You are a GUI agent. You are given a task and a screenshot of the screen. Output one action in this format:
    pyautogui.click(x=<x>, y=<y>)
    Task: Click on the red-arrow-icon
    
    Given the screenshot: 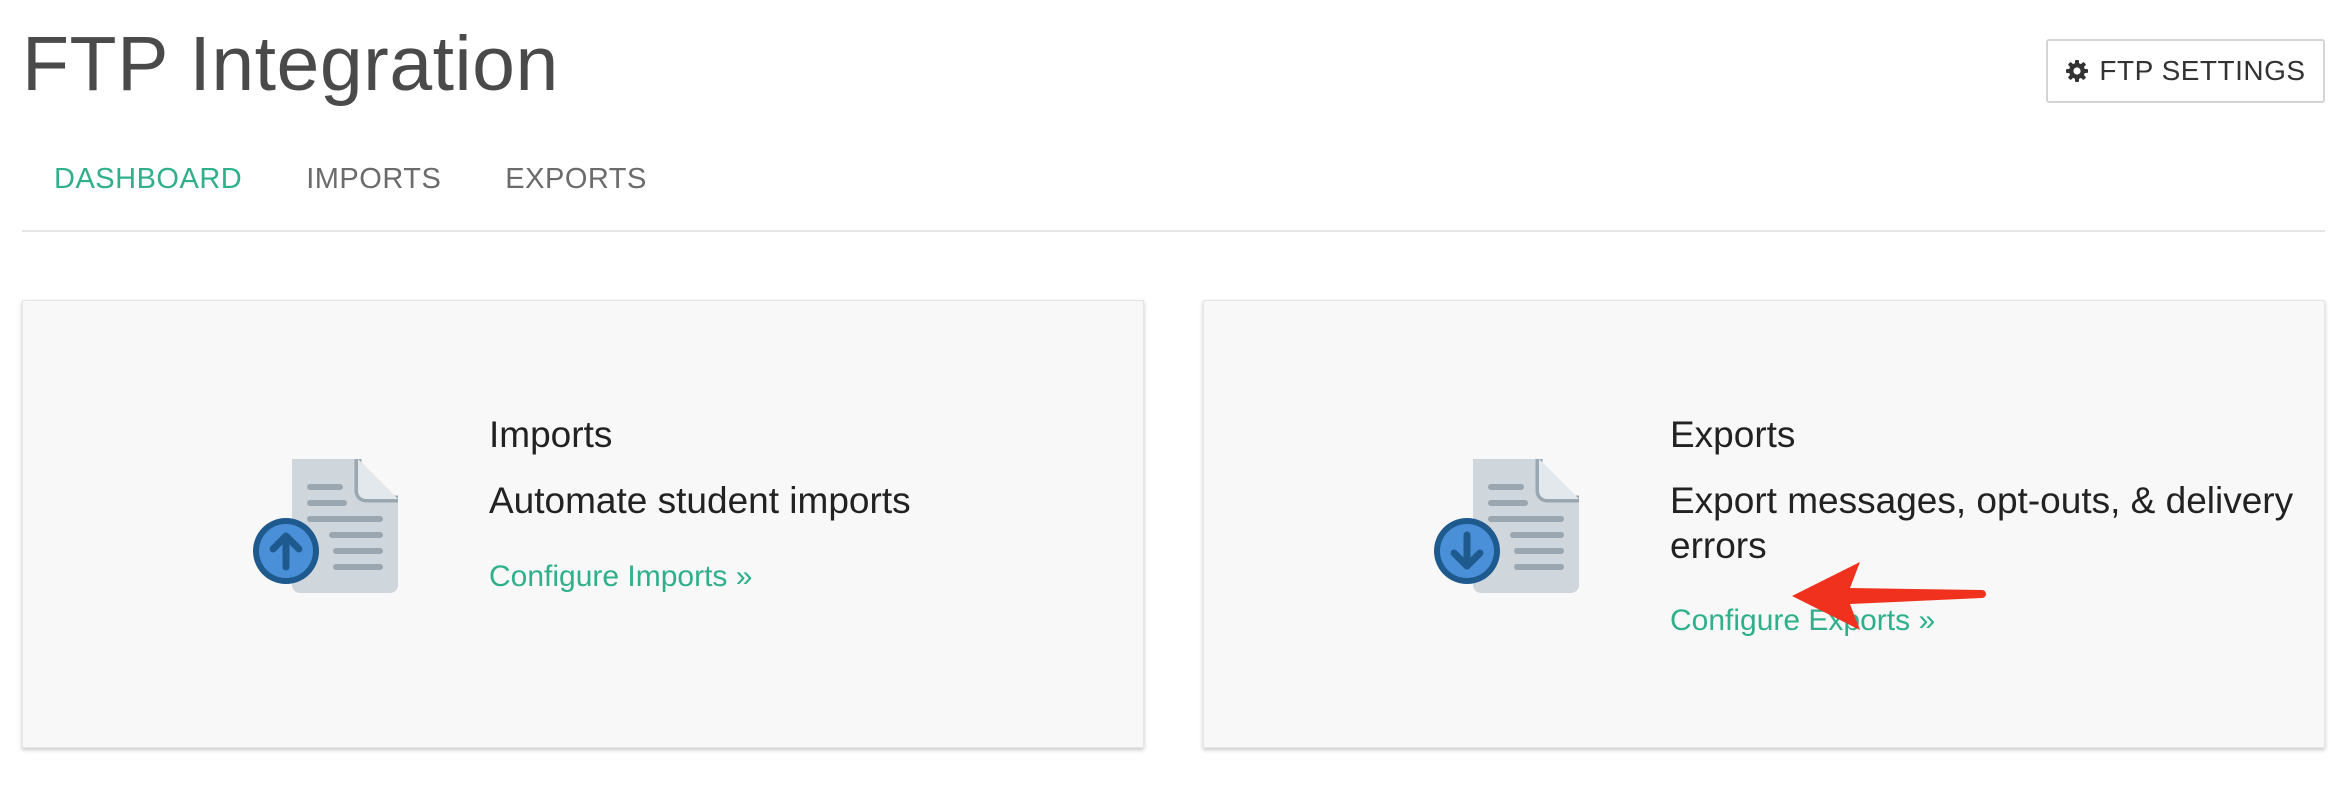 What is the action you would take?
    pyautogui.click(x=1888, y=596)
    